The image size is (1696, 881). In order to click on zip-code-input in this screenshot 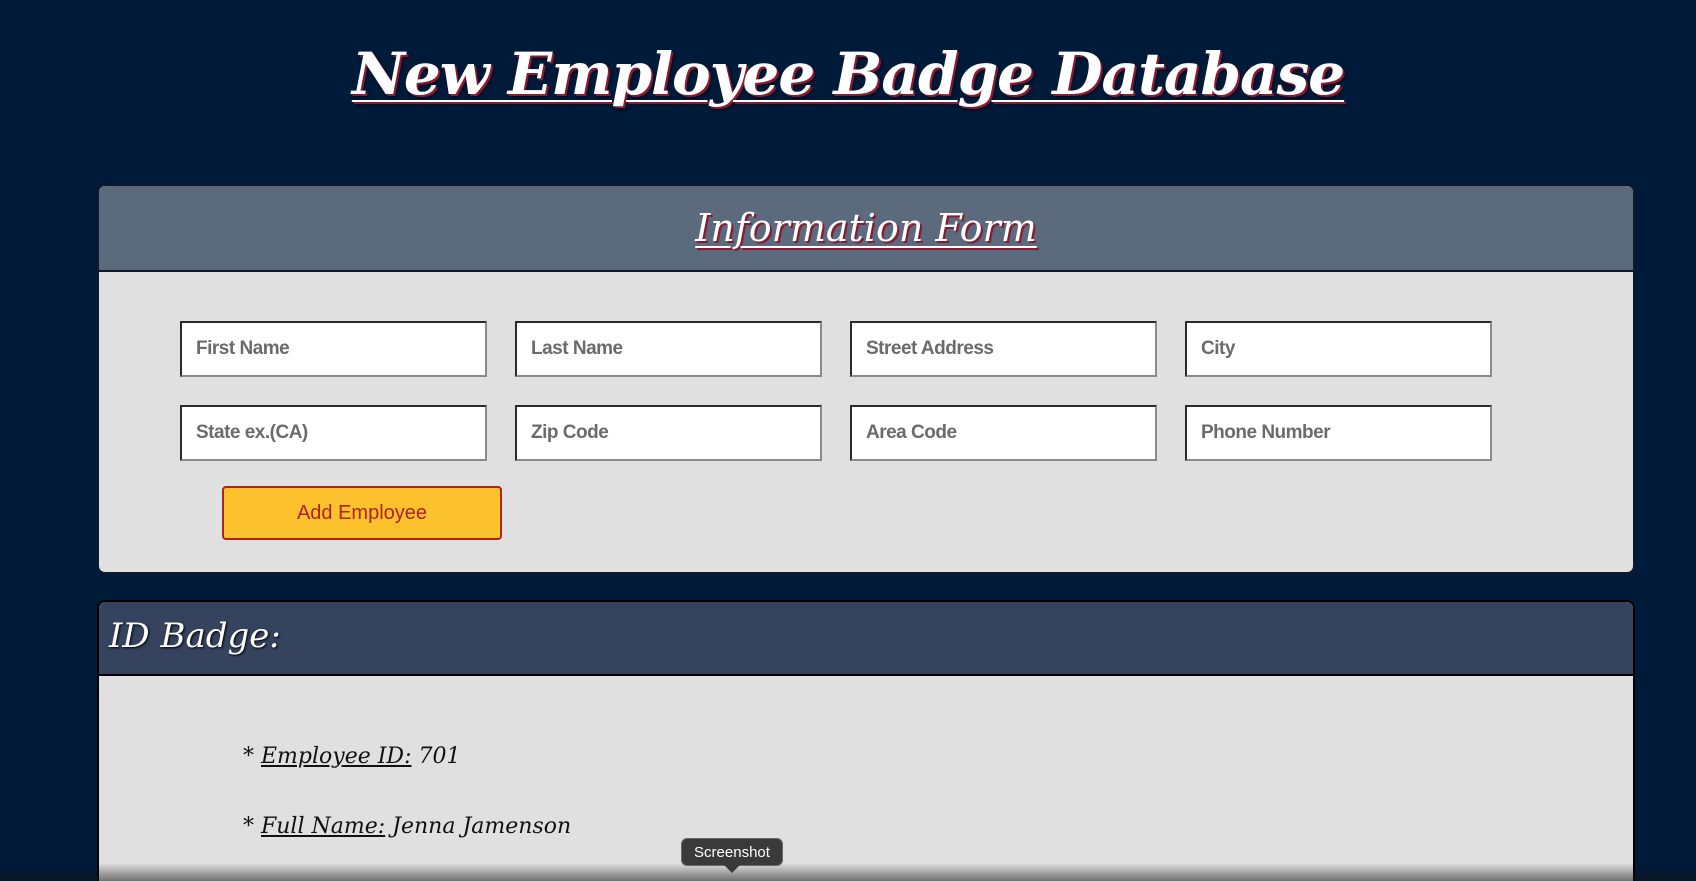, I will do `click(668, 433)`.